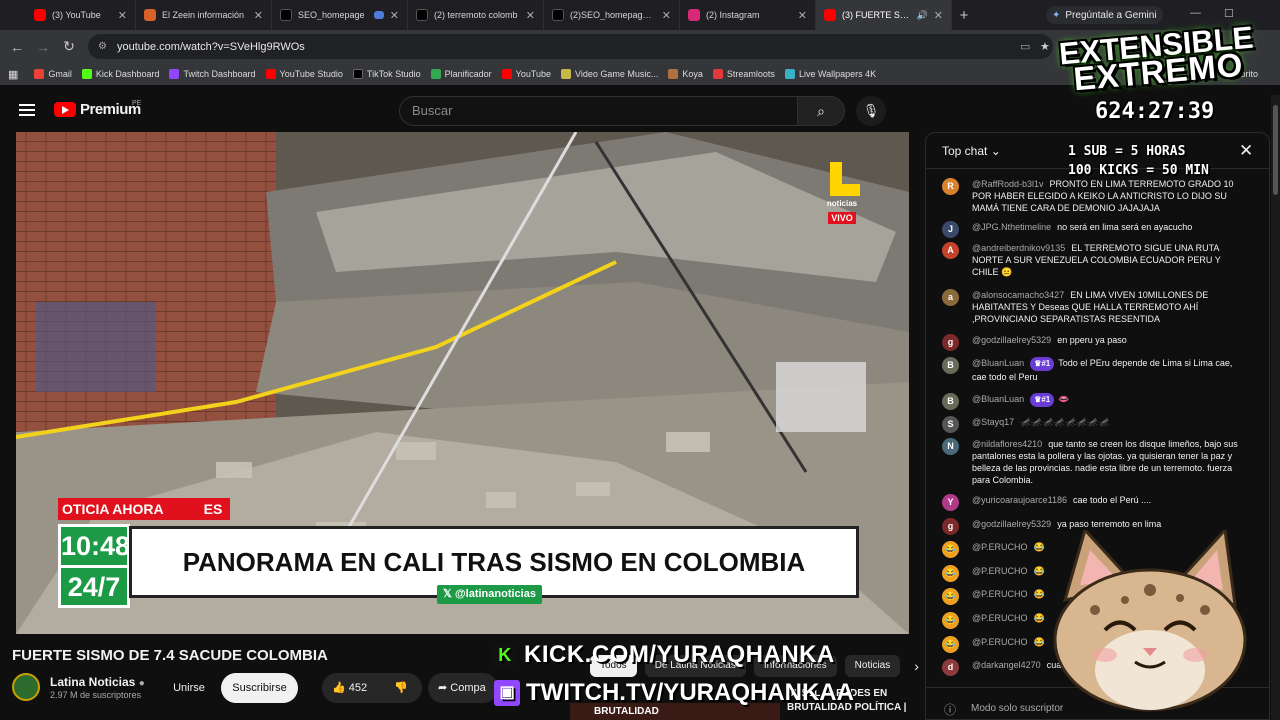 This screenshot has width=1280, height=720. Describe the element at coordinates (26, 687) in the screenshot. I see `channel-avatar` at that location.